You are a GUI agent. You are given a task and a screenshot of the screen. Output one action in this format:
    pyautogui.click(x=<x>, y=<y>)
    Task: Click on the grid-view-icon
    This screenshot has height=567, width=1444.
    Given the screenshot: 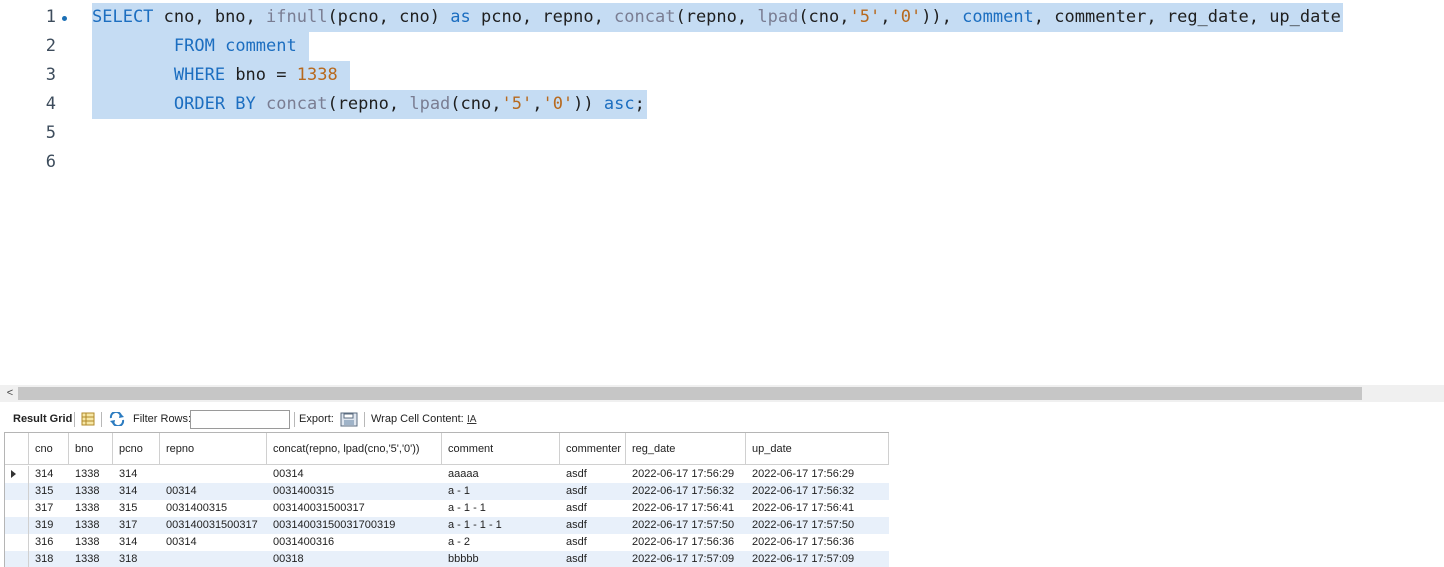 What is the action you would take?
    pyautogui.click(x=89, y=419)
    